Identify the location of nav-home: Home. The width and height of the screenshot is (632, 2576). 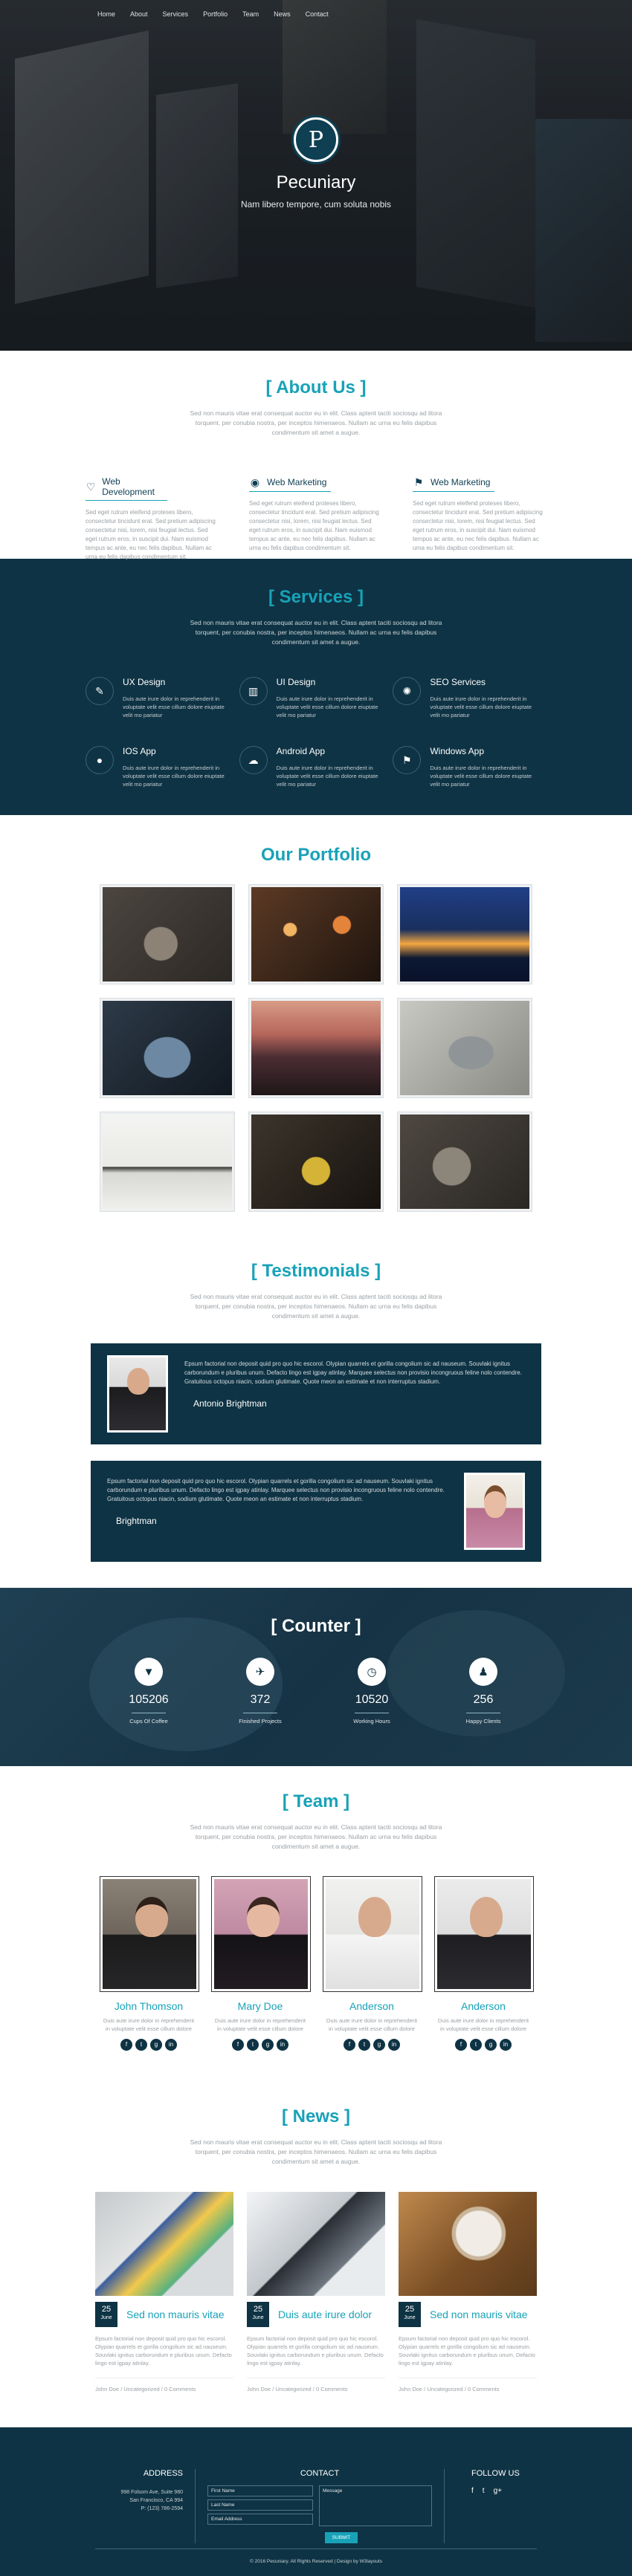
(106, 14).